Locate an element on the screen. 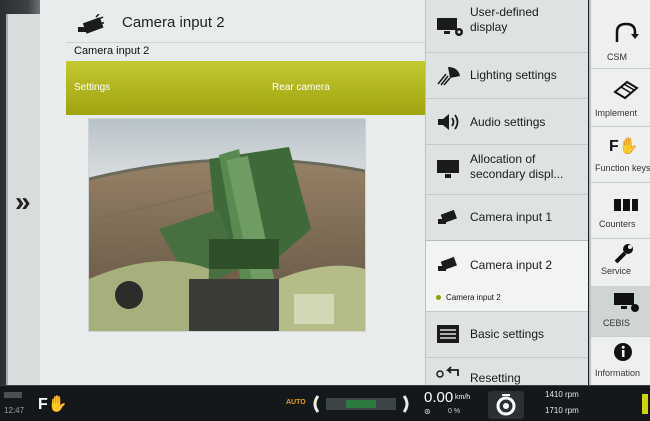 The width and height of the screenshot is (650, 421). lighting-icon is located at coordinates (448, 76).